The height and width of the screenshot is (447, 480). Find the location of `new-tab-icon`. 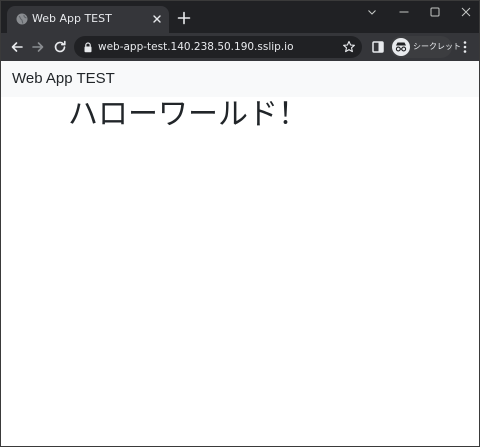

new-tab-icon is located at coordinates (184, 18).